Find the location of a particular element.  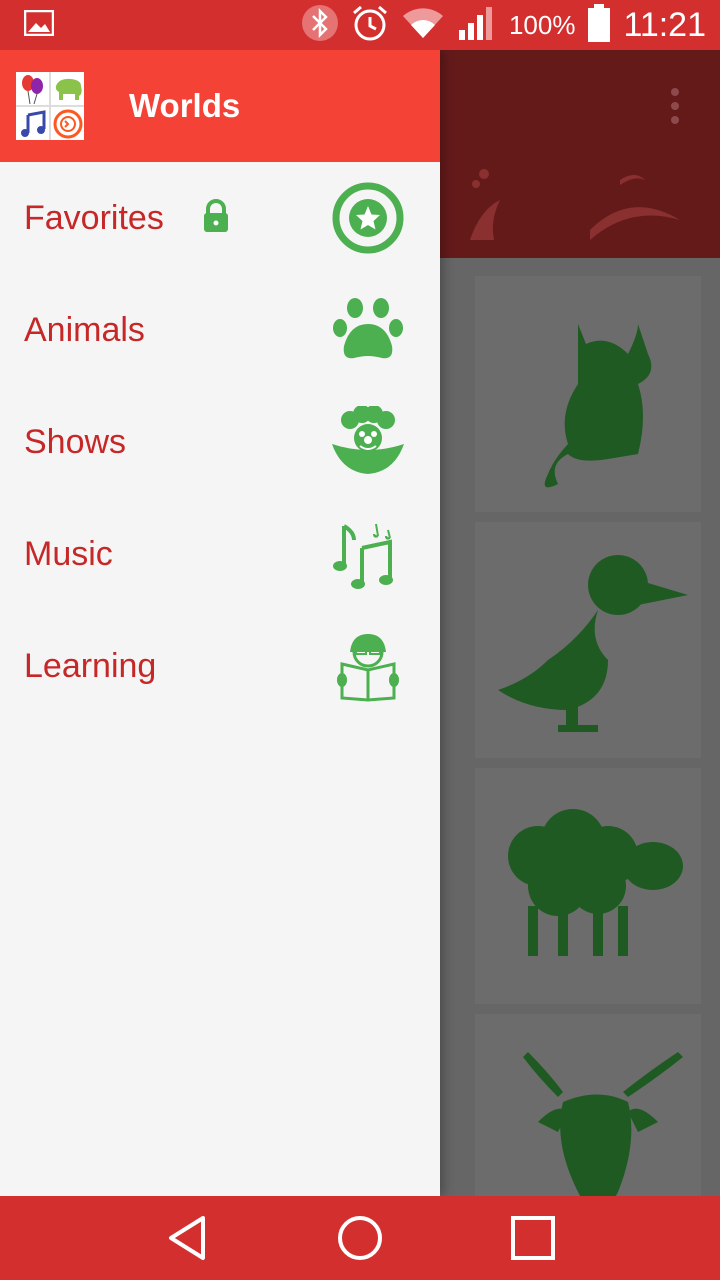

overflow-menu-icon is located at coordinates (675, 106).